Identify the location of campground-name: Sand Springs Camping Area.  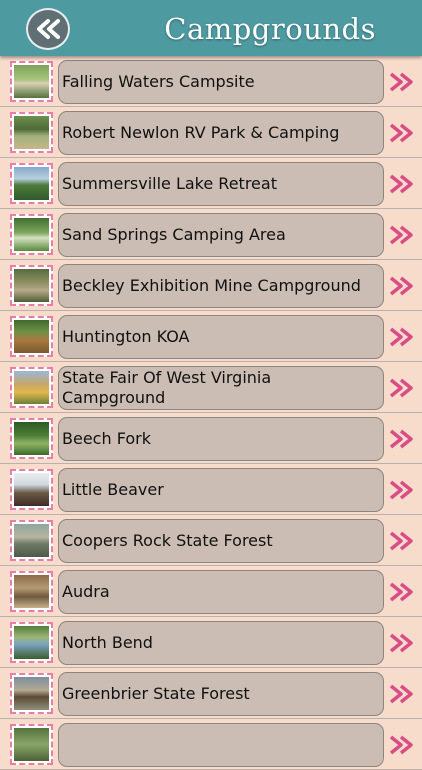
(174, 234).